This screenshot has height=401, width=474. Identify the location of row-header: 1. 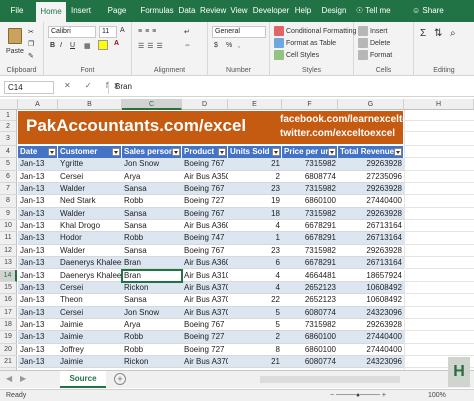
(8, 115).